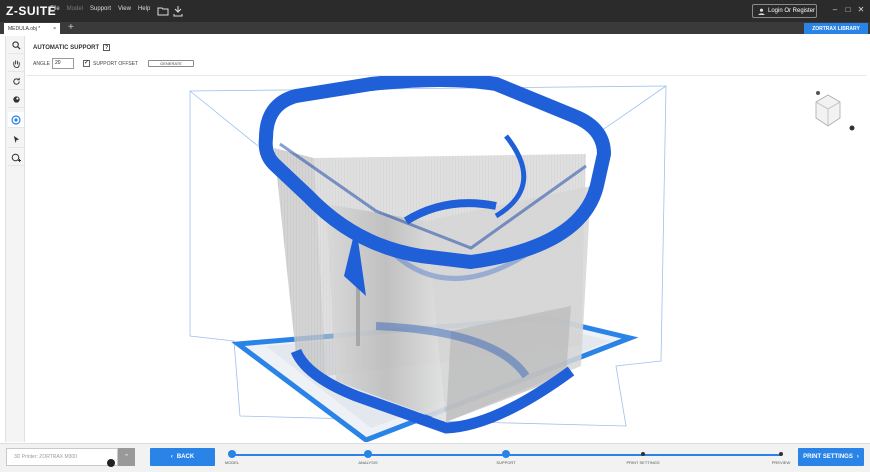 This screenshot has height=472, width=870. I want to click on tool-select, so click(16, 140).